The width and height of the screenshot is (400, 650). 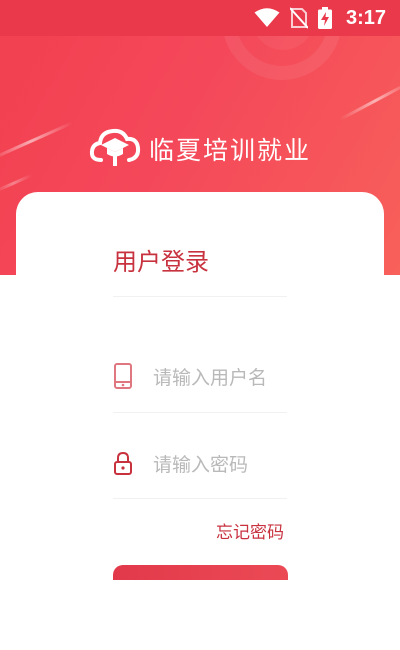 What do you see at coordinates (250, 530) in the screenshot?
I see `forgot-password-link: 忘记密码` at bounding box center [250, 530].